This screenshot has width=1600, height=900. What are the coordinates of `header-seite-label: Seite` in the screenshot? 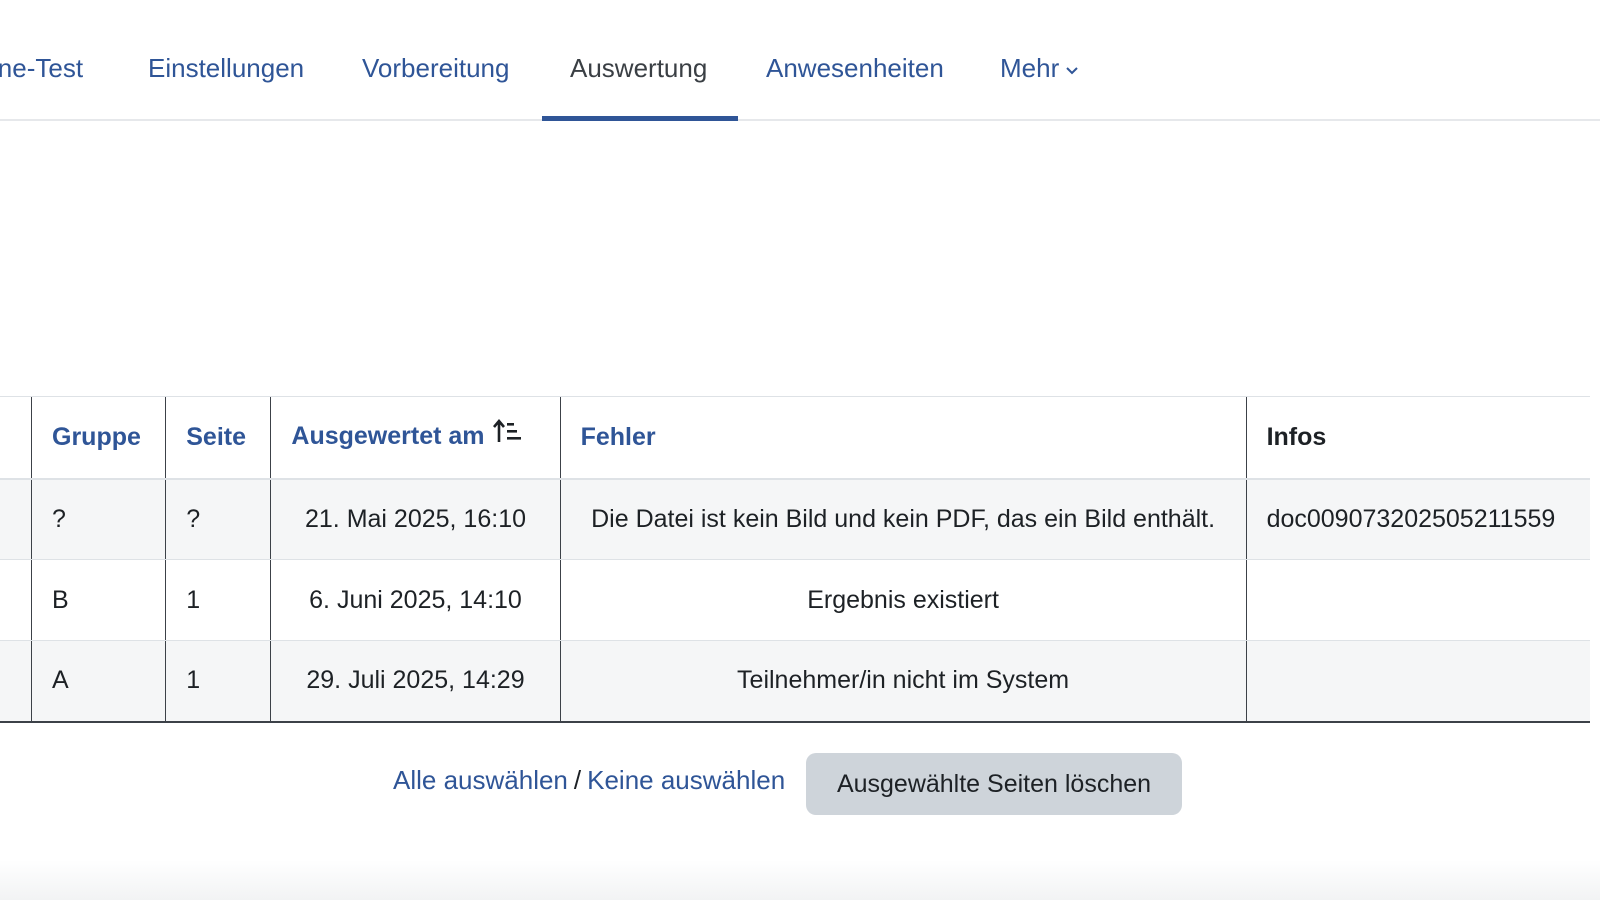 It's located at (216, 436).